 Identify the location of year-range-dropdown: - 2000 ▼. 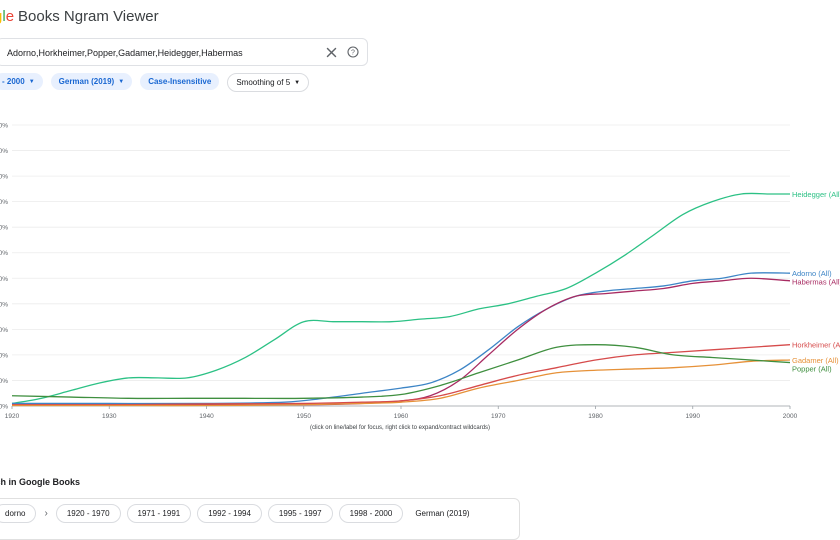
(21, 81).